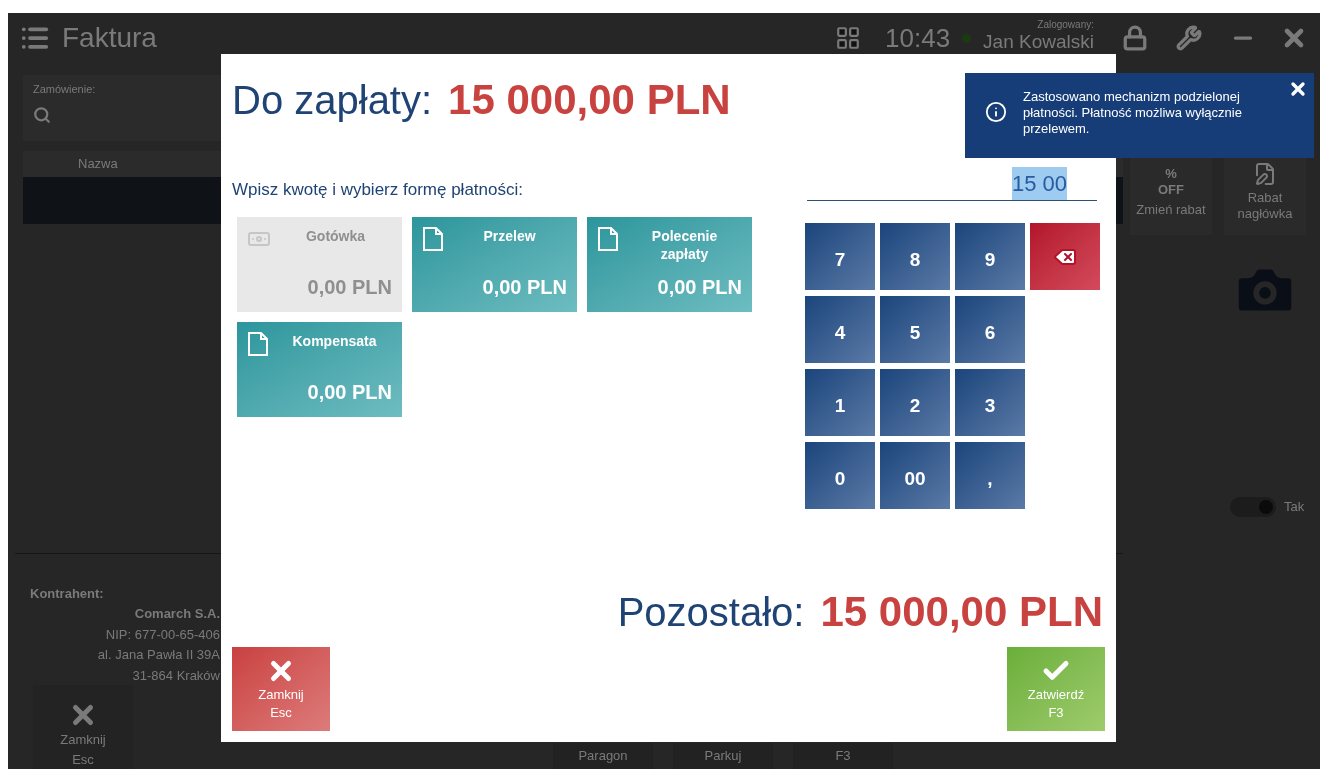 Image resolution: width=1320 pixels, height=769 pixels. What do you see at coordinates (915, 402) in the screenshot?
I see `keypad-key: 2` at bounding box center [915, 402].